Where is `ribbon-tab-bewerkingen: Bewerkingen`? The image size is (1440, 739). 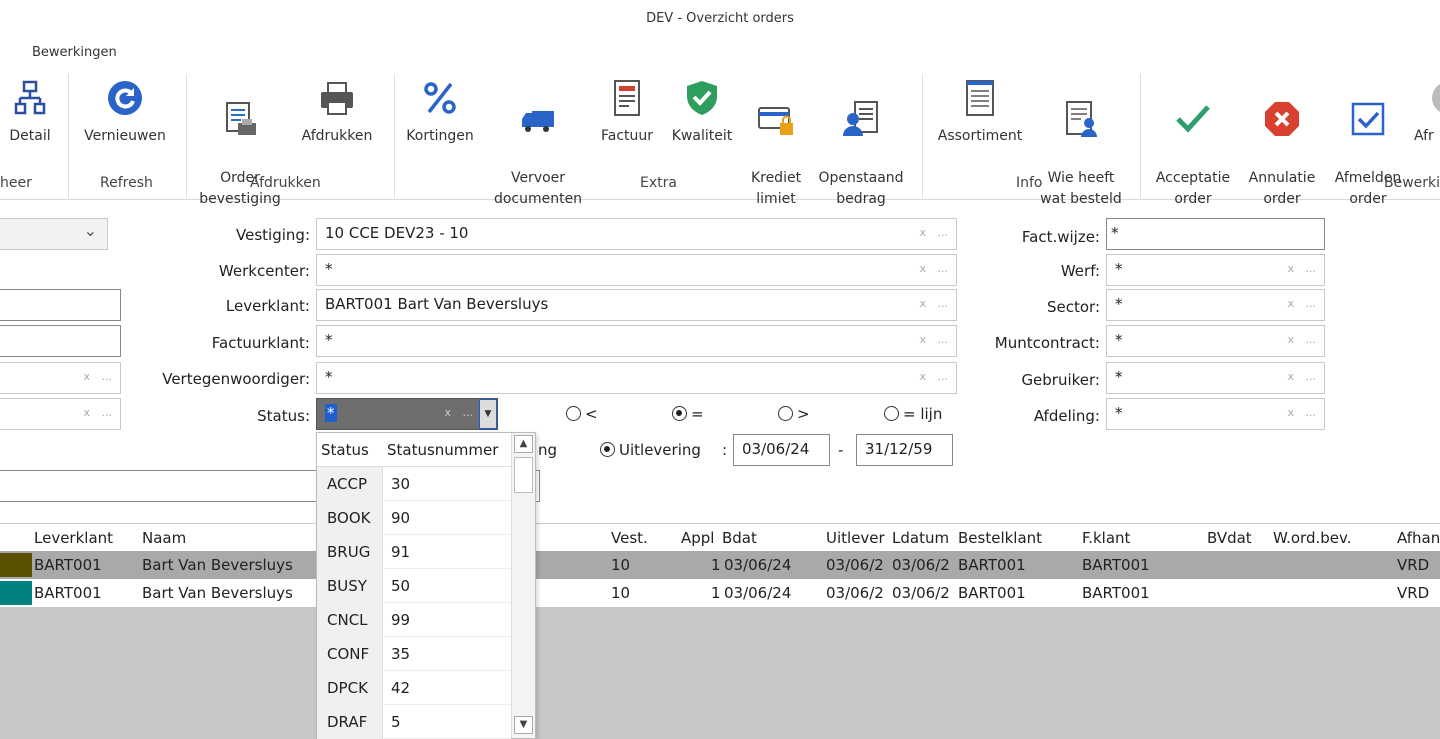 ribbon-tab-bewerkingen: Bewerkingen is located at coordinates (74, 52).